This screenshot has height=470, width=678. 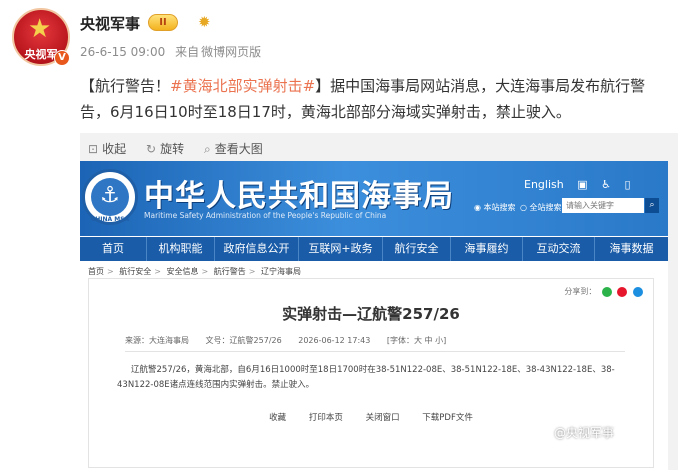 I want to click on rotate-icon: ↻, so click(x=151, y=149).